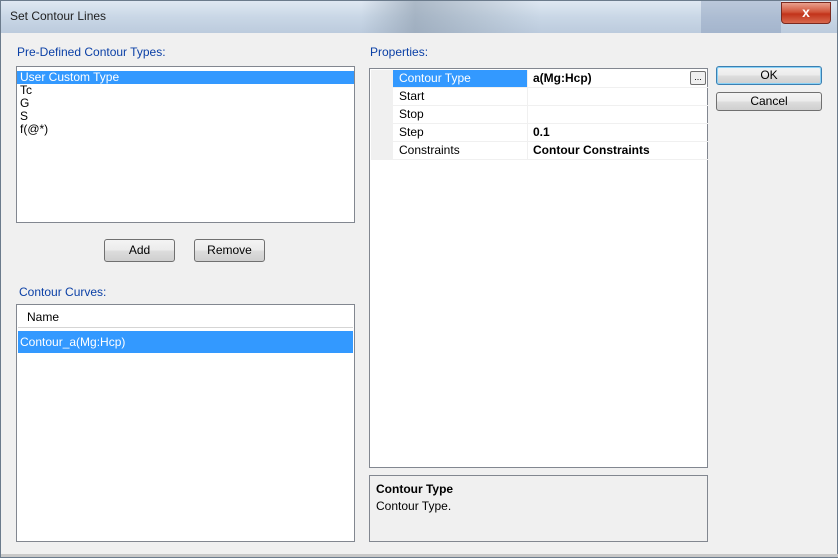 This screenshot has width=838, height=558. Describe the element at coordinates (769, 75) in the screenshot. I see `ok-button: OK` at that location.